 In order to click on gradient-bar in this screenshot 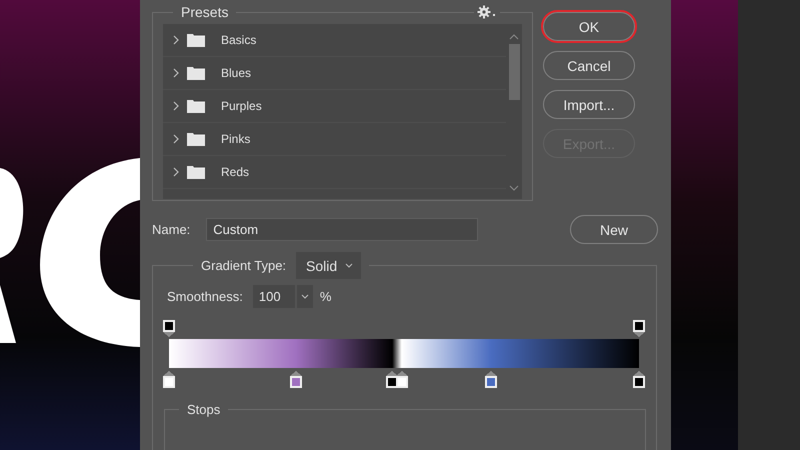, I will do `click(404, 353)`.